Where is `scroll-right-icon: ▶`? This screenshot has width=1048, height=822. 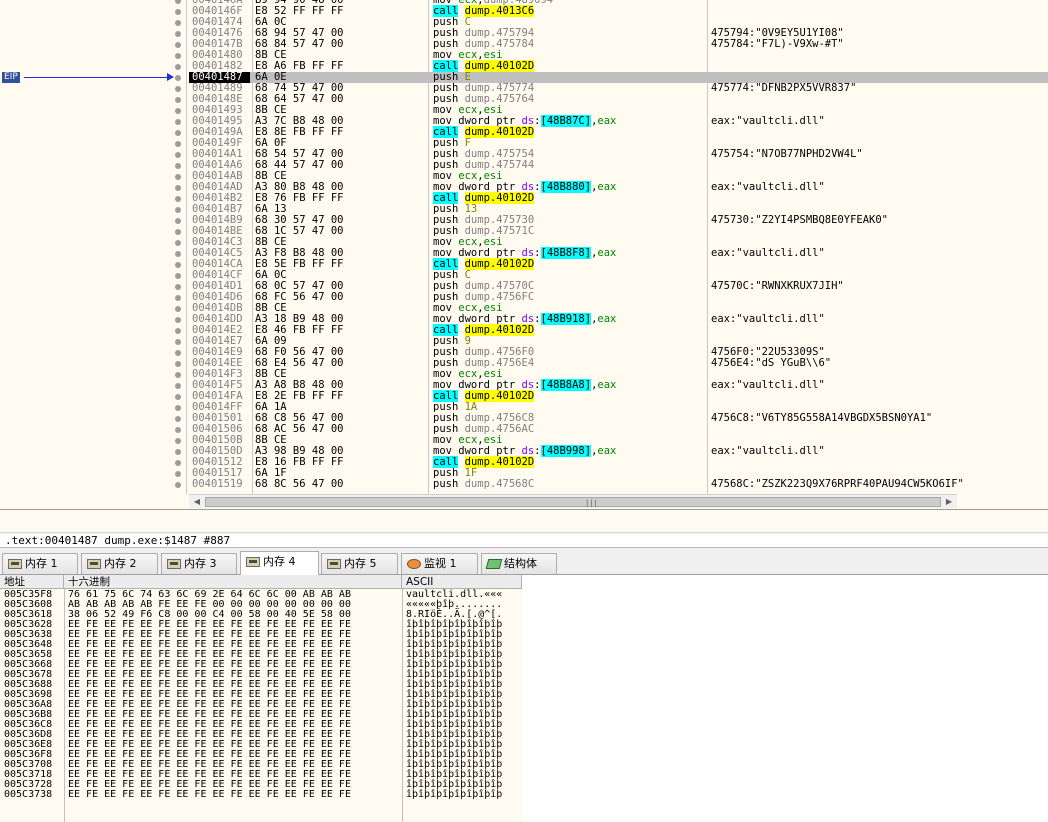 scroll-right-icon: ▶ is located at coordinates (949, 502).